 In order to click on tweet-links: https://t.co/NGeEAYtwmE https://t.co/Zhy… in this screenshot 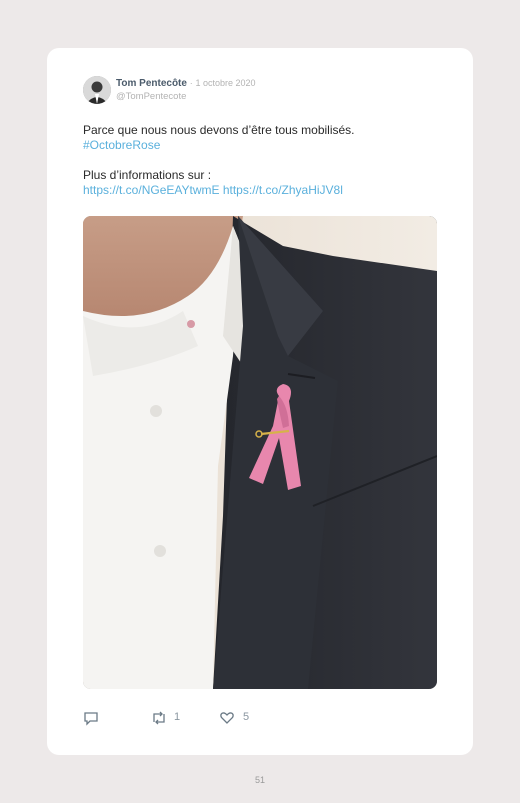, I will do `click(263, 190)`.